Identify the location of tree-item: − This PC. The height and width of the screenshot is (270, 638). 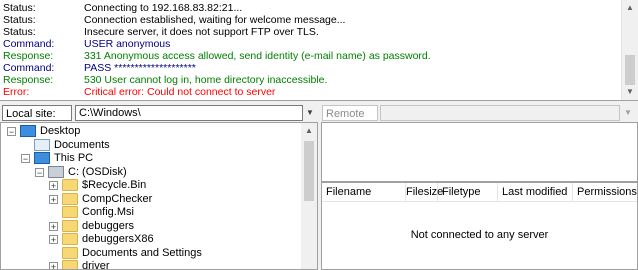
(151, 158).